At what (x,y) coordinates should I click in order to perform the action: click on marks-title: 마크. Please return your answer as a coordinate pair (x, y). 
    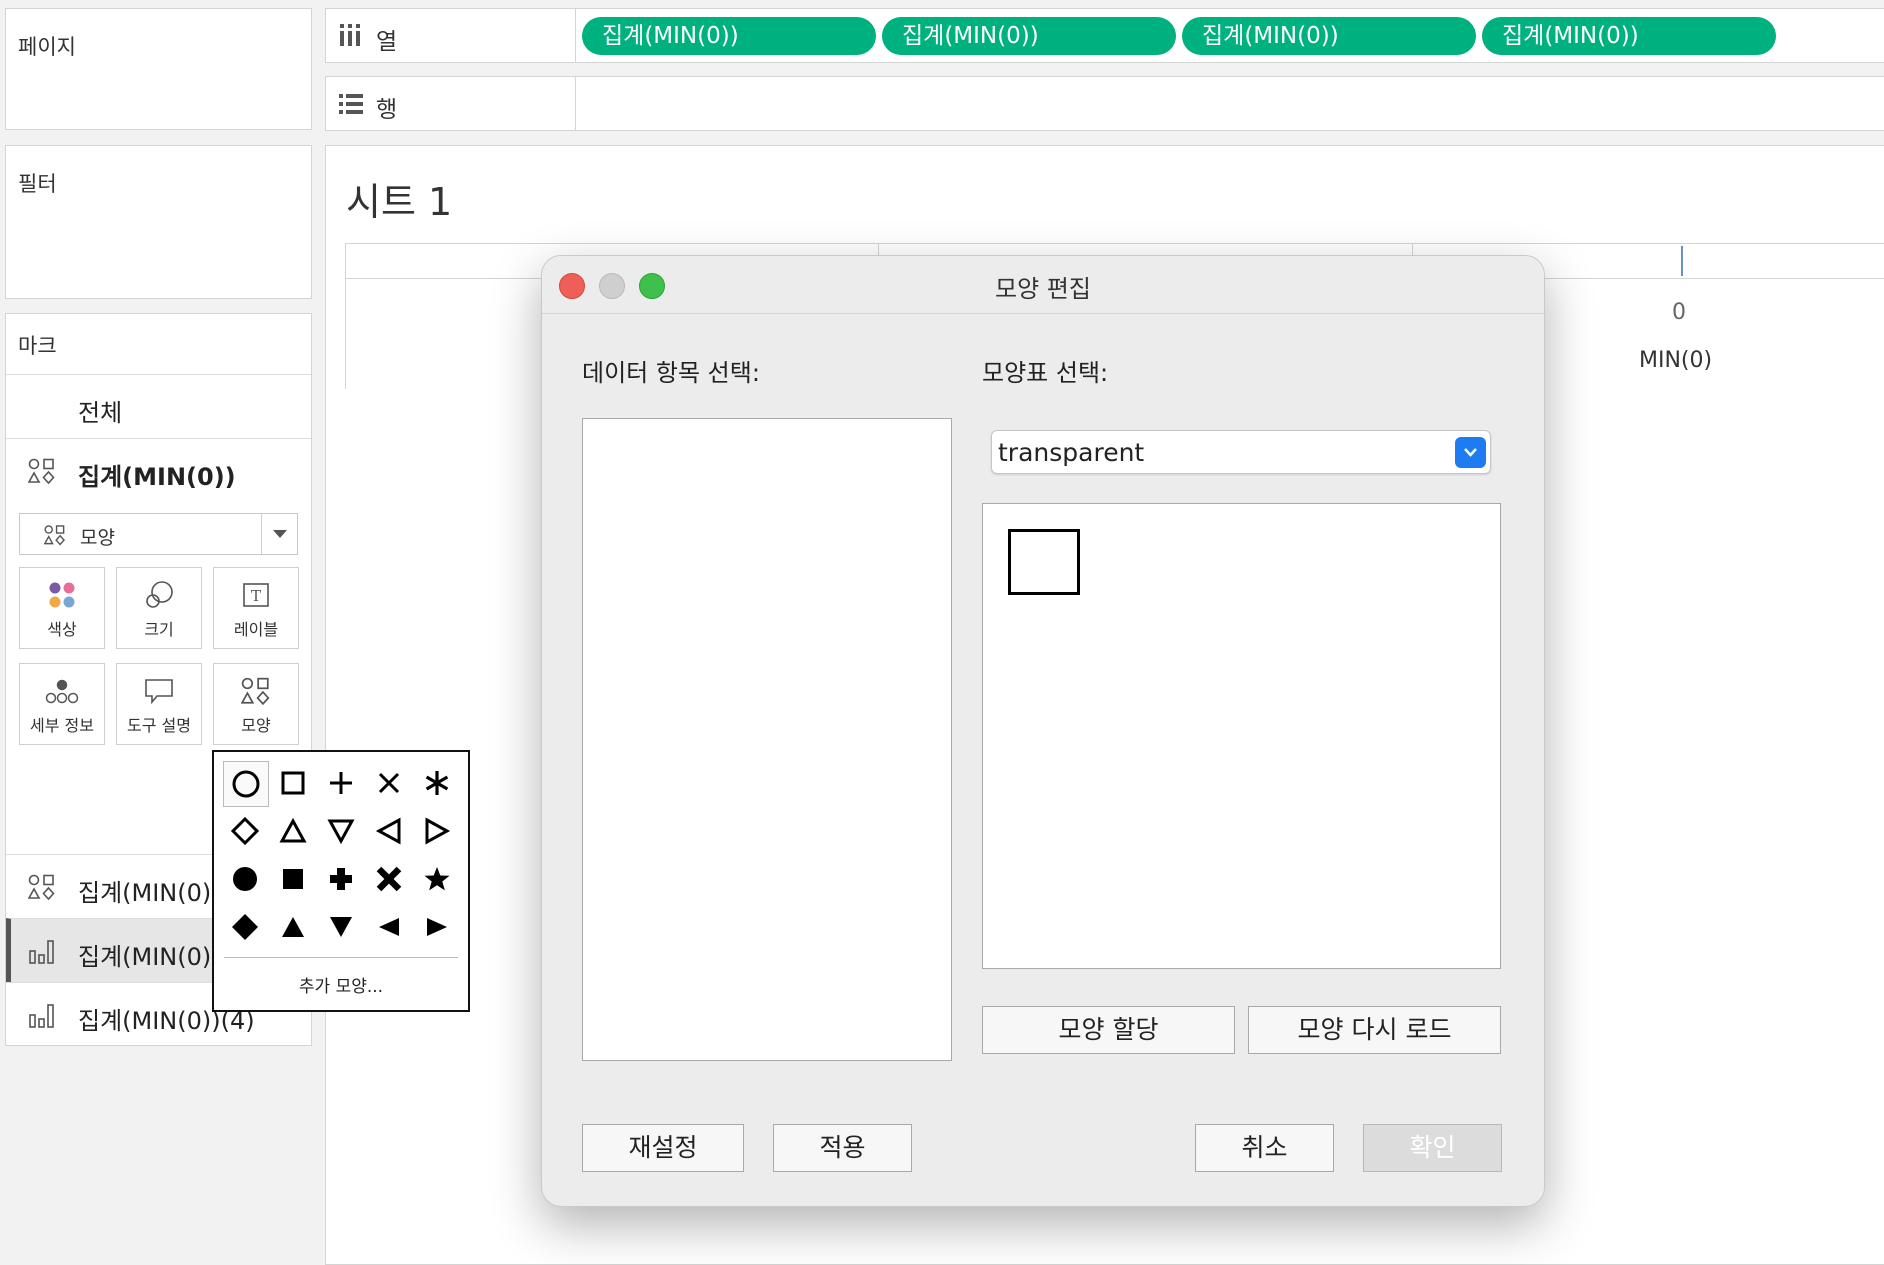
    Looking at the image, I should click on (37, 346).